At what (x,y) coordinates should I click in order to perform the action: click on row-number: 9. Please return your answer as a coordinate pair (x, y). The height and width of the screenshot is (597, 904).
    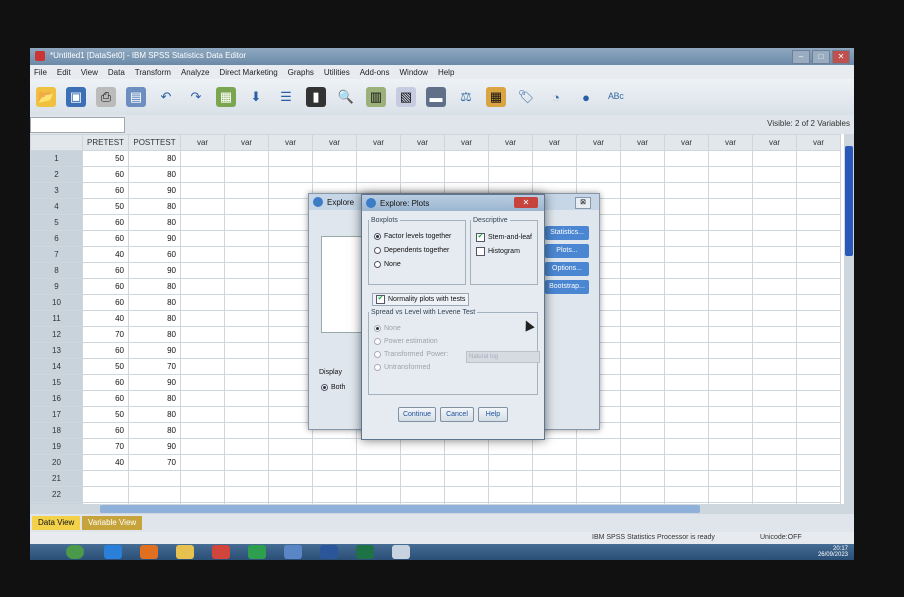
    Looking at the image, I should click on (56, 286).